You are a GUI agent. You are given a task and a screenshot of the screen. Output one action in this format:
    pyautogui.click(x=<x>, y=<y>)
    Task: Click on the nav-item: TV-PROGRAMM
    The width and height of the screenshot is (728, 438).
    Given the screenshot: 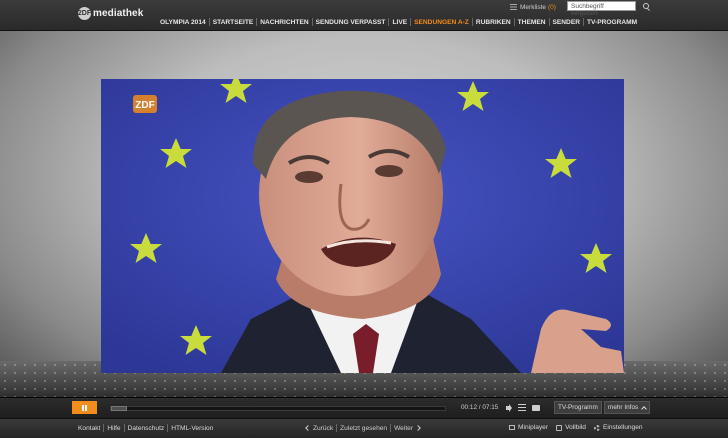 What is the action you would take?
    pyautogui.click(x=612, y=22)
    